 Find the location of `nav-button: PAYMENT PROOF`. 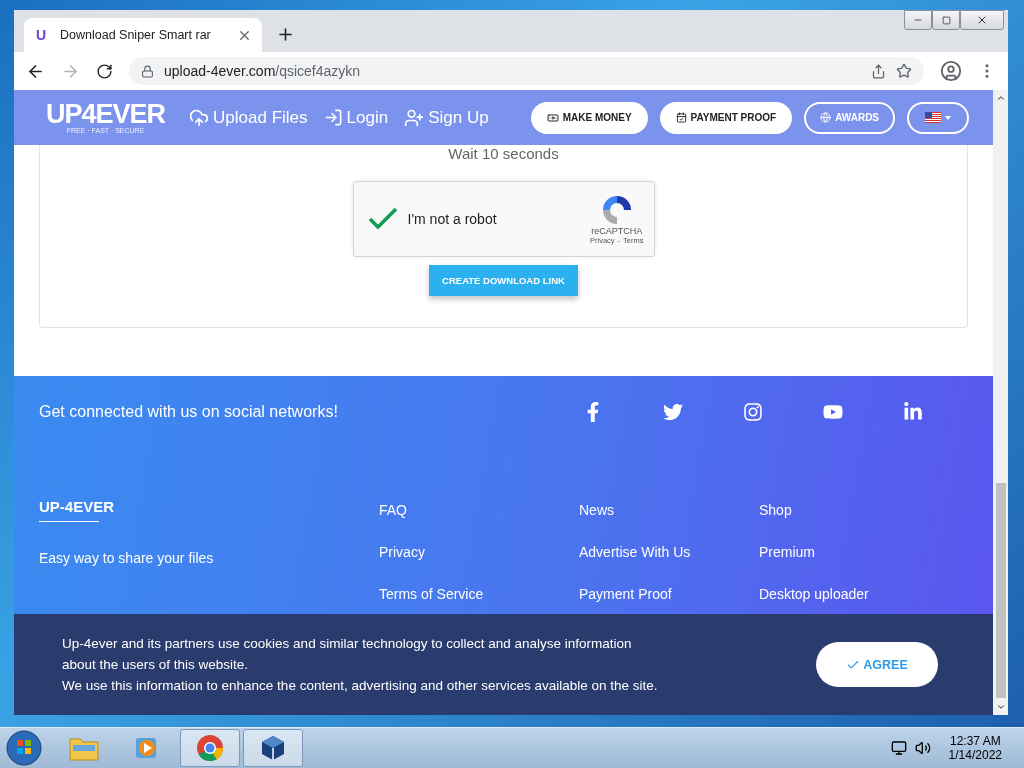

nav-button: PAYMENT PROOF is located at coordinates (726, 117).